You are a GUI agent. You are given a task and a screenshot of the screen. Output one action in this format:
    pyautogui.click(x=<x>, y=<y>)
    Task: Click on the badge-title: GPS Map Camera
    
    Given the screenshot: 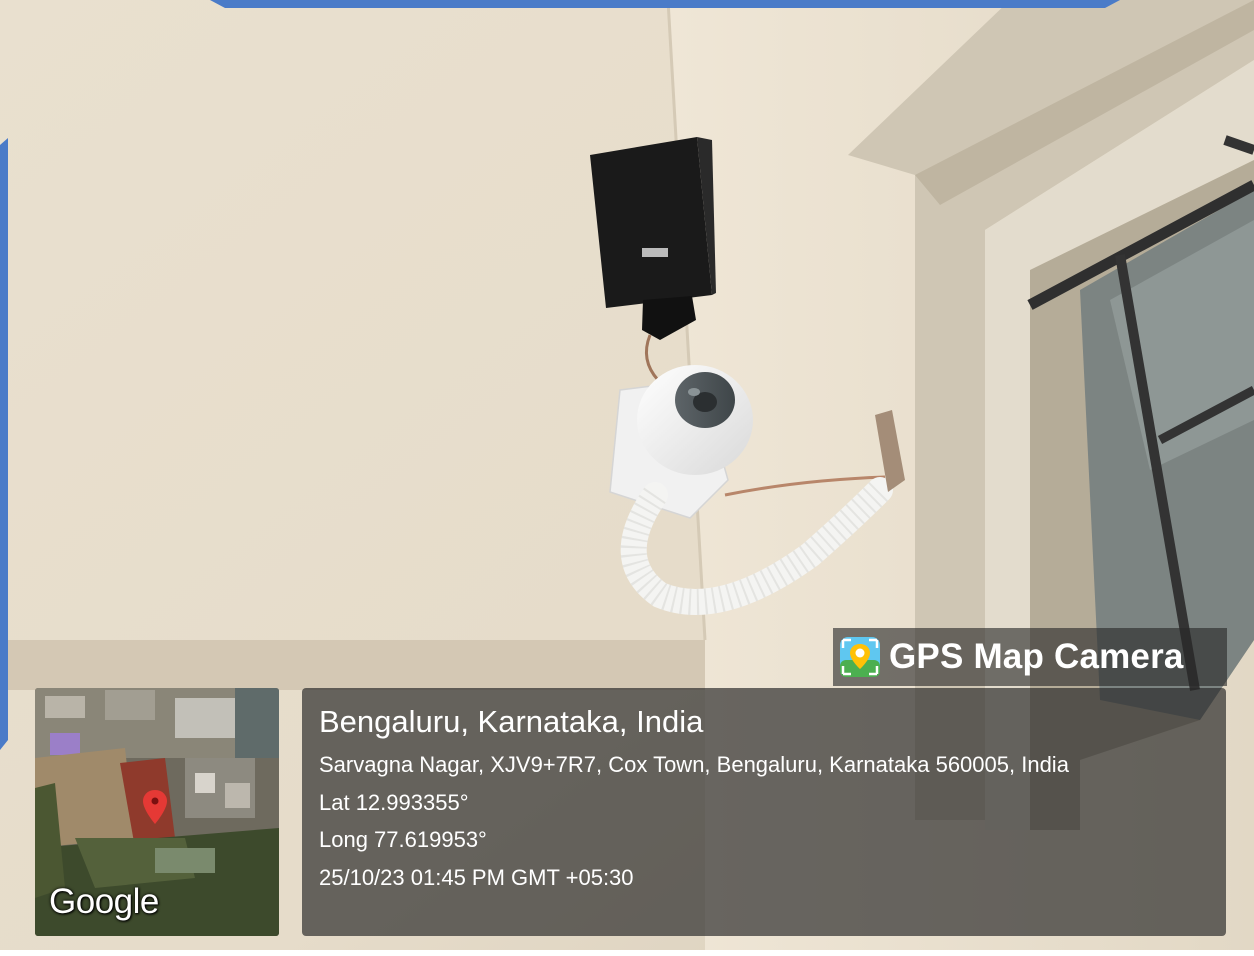 What is the action you would take?
    pyautogui.click(x=1036, y=656)
    